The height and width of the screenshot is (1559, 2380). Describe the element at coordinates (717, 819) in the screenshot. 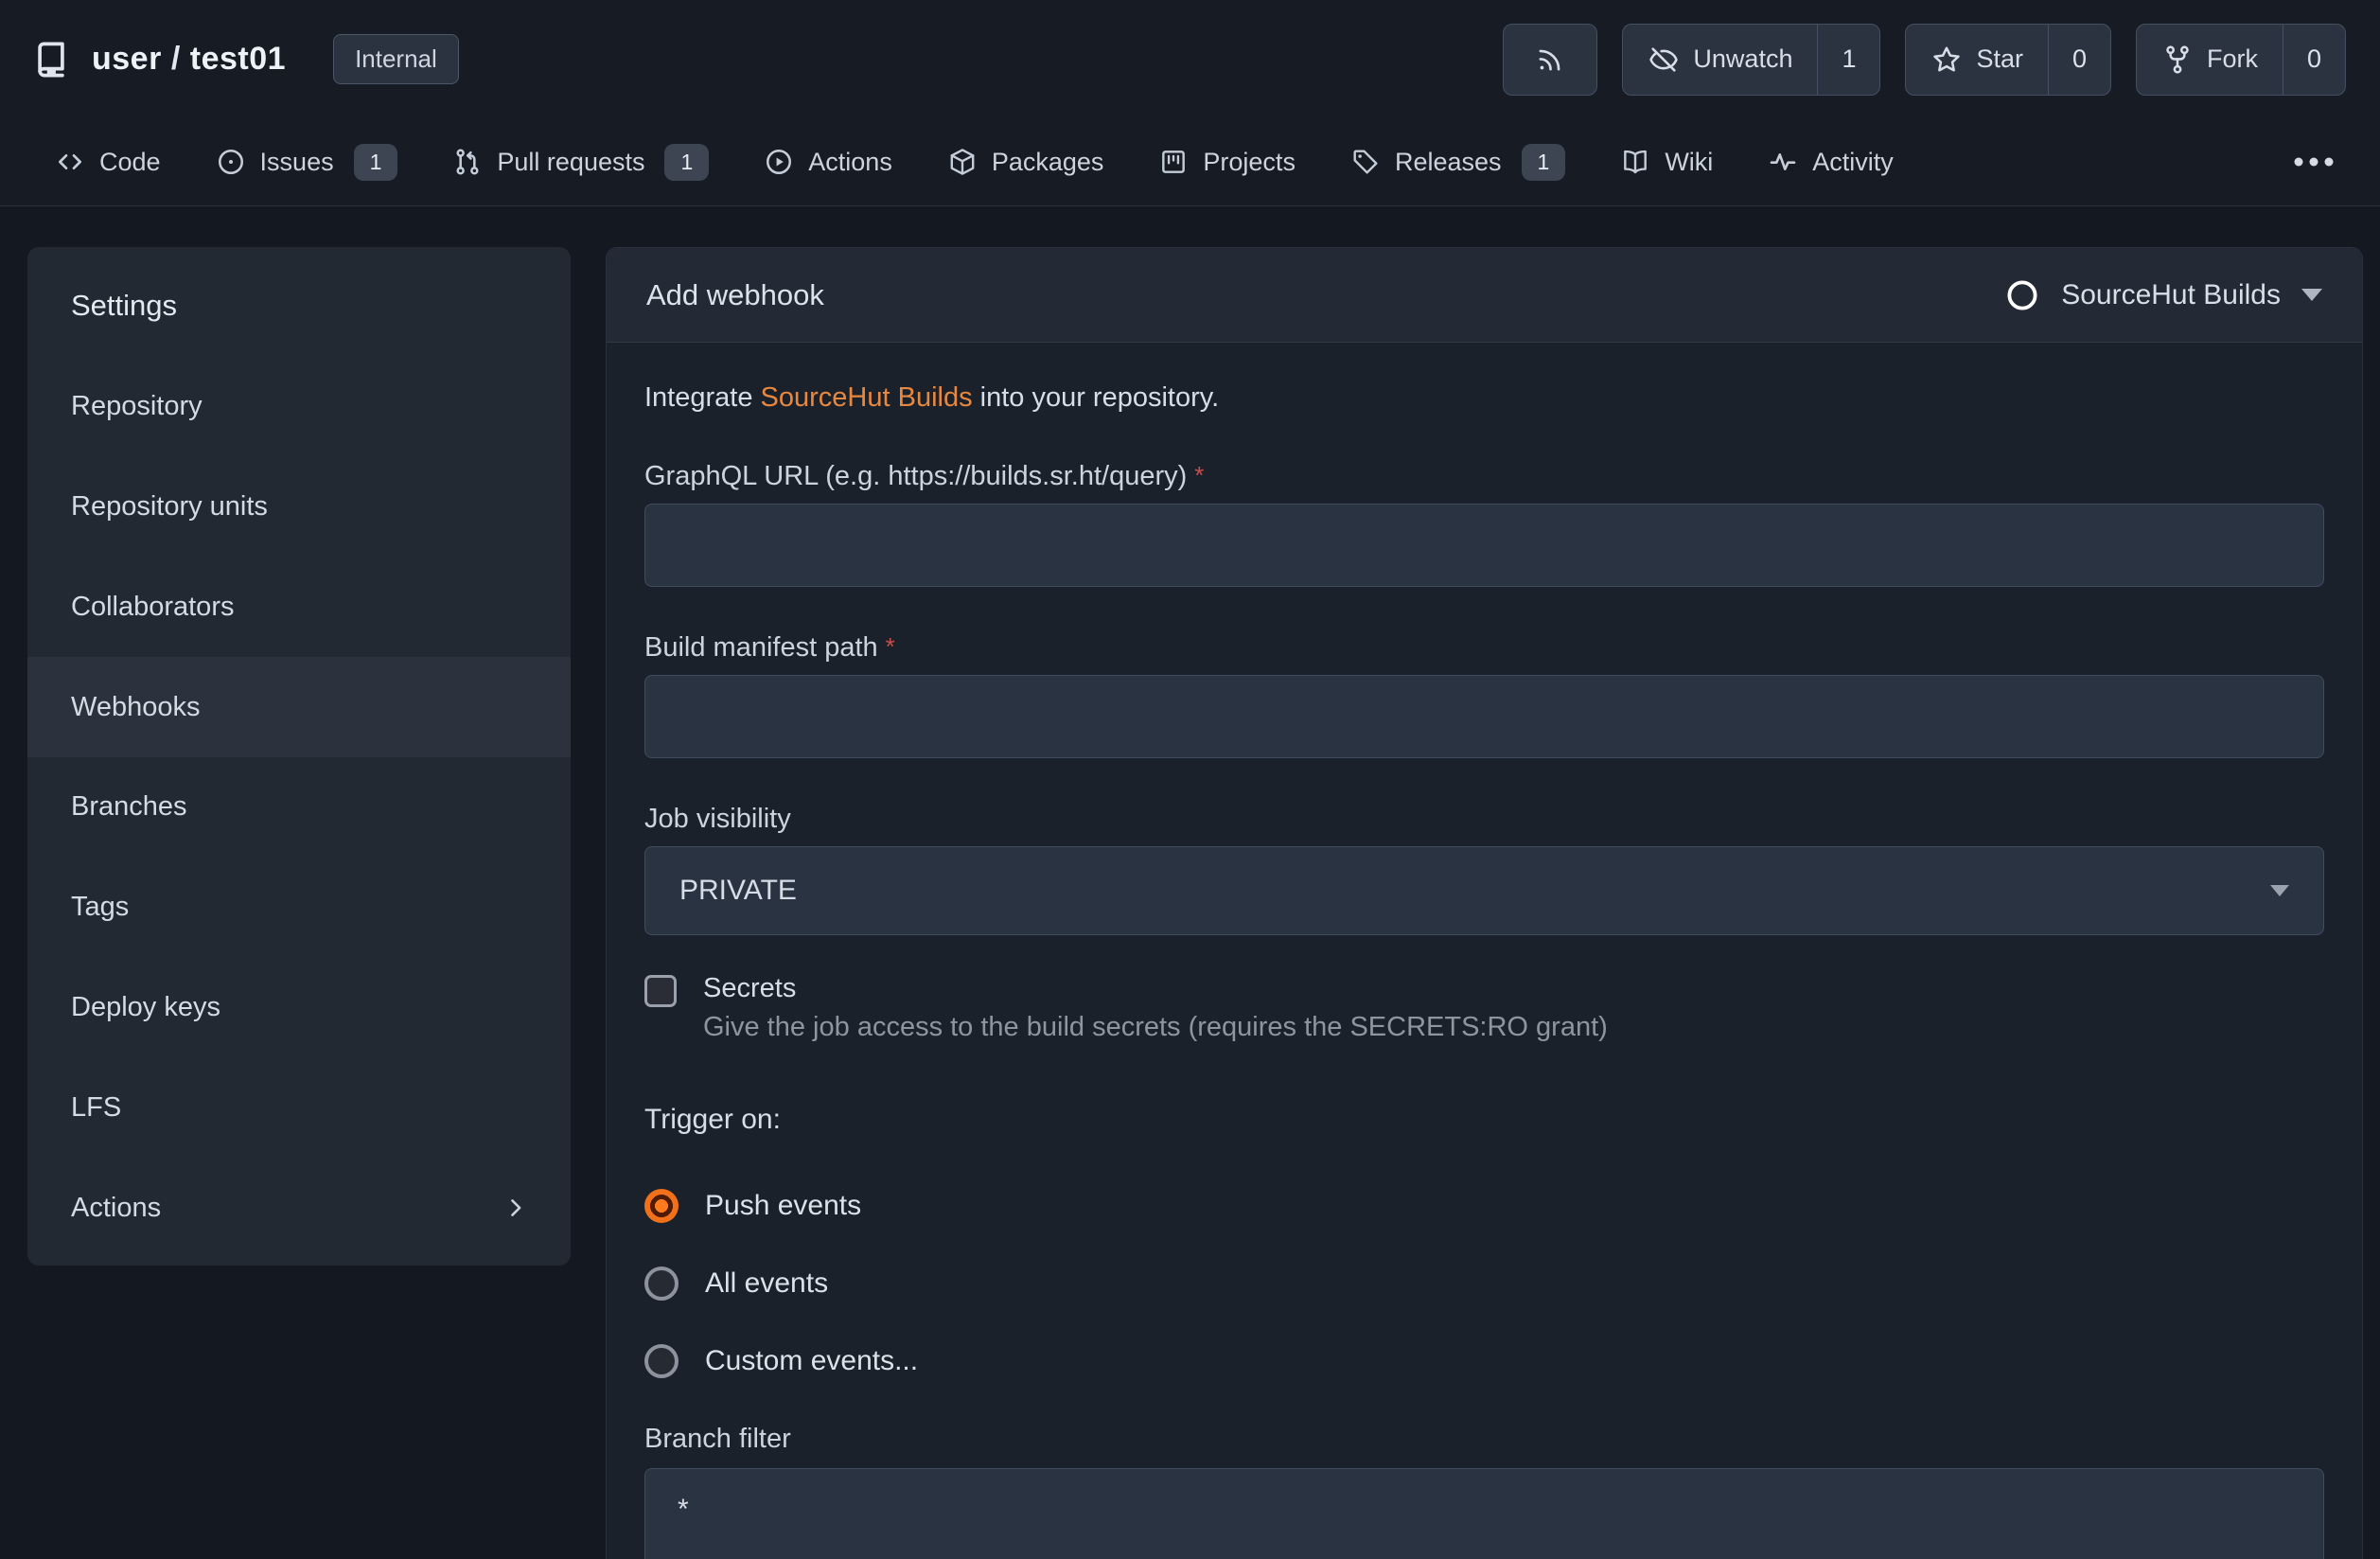

I see `job-visibility-label: Job visibility` at that location.